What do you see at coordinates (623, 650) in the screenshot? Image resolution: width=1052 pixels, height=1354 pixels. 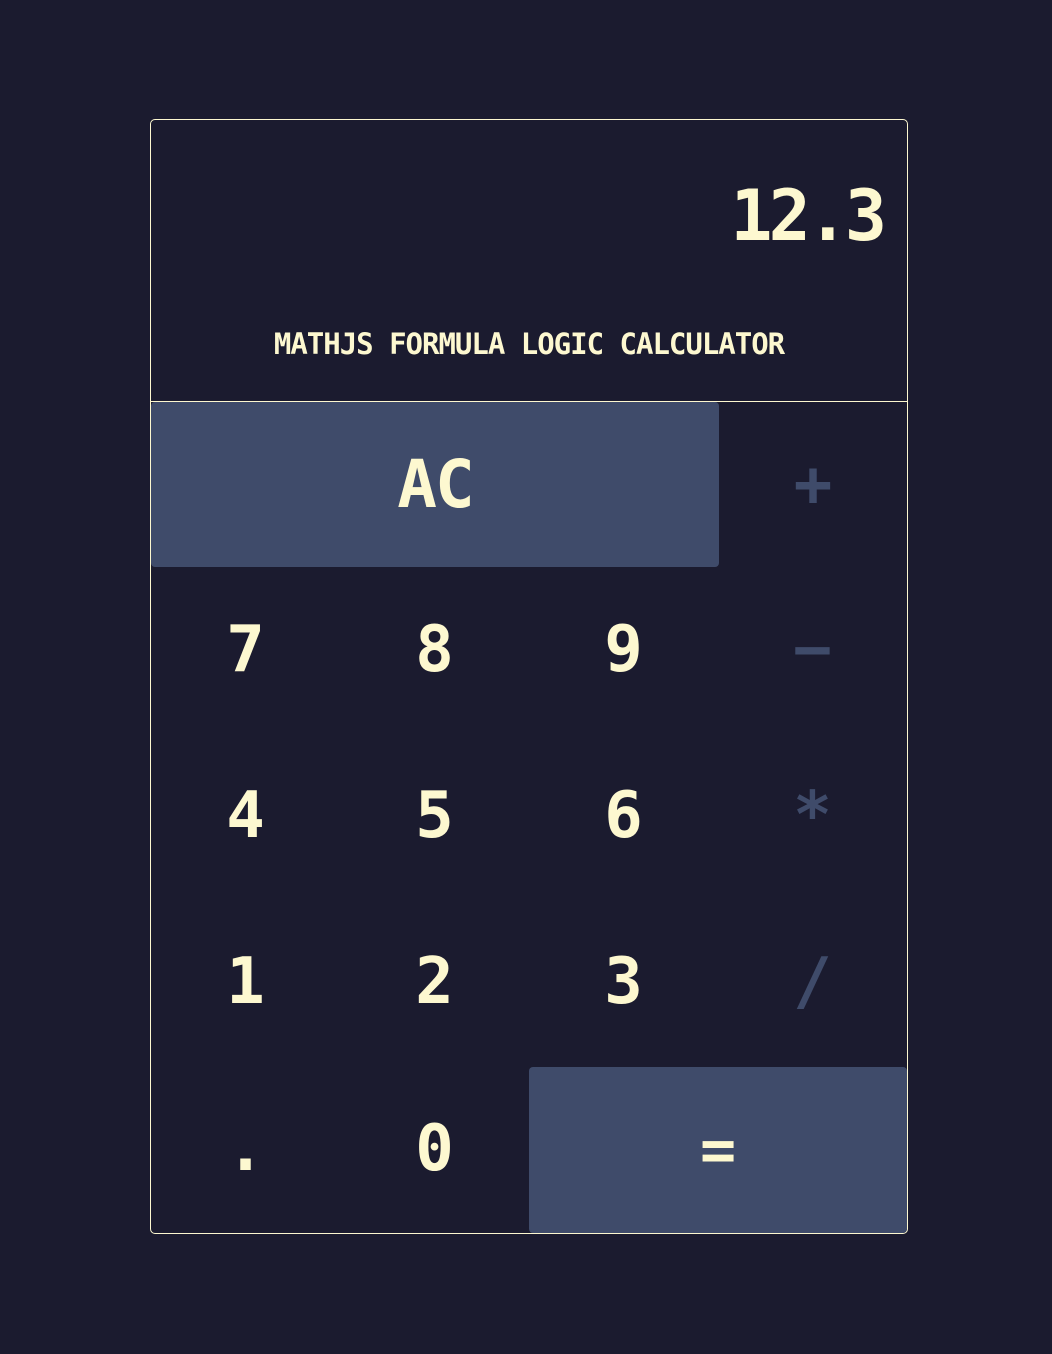 I see `digit-9-button: 9` at bounding box center [623, 650].